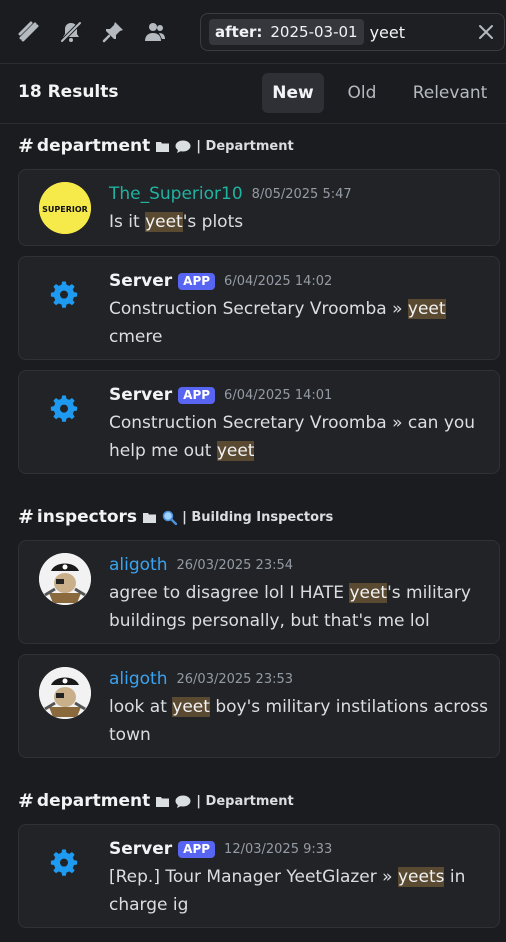 The width and height of the screenshot is (506, 942). What do you see at coordinates (155, 32) in the screenshot?
I see `members-icon` at bounding box center [155, 32].